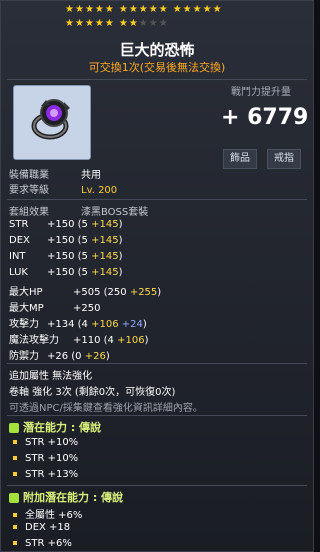 The height and width of the screenshot is (552, 320). What do you see at coordinates (157, 50) in the screenshot?
I see `item-name: 巨大的恐怖` at bounding box center [157, 50].